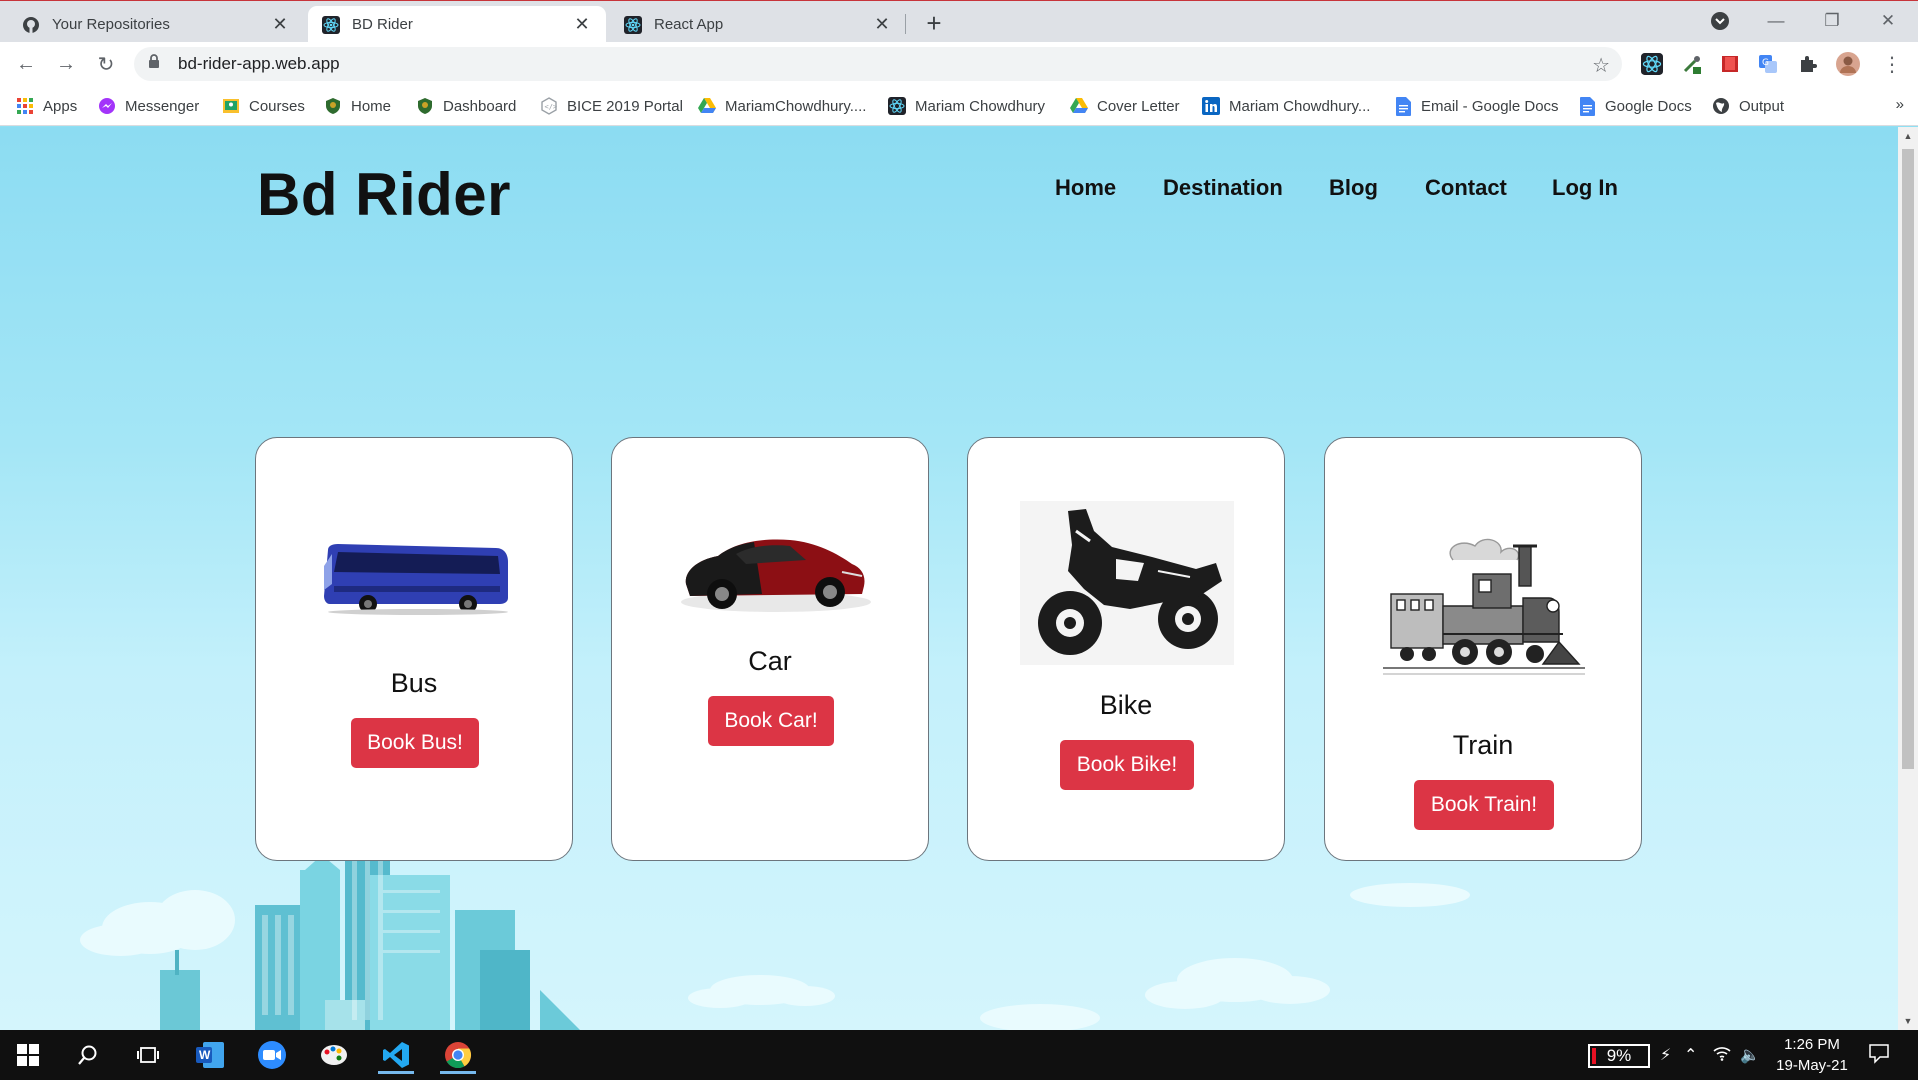 This screenshot has width=1918, height=1080. I want to click on city-skyline-illustration, so click(775, 940).